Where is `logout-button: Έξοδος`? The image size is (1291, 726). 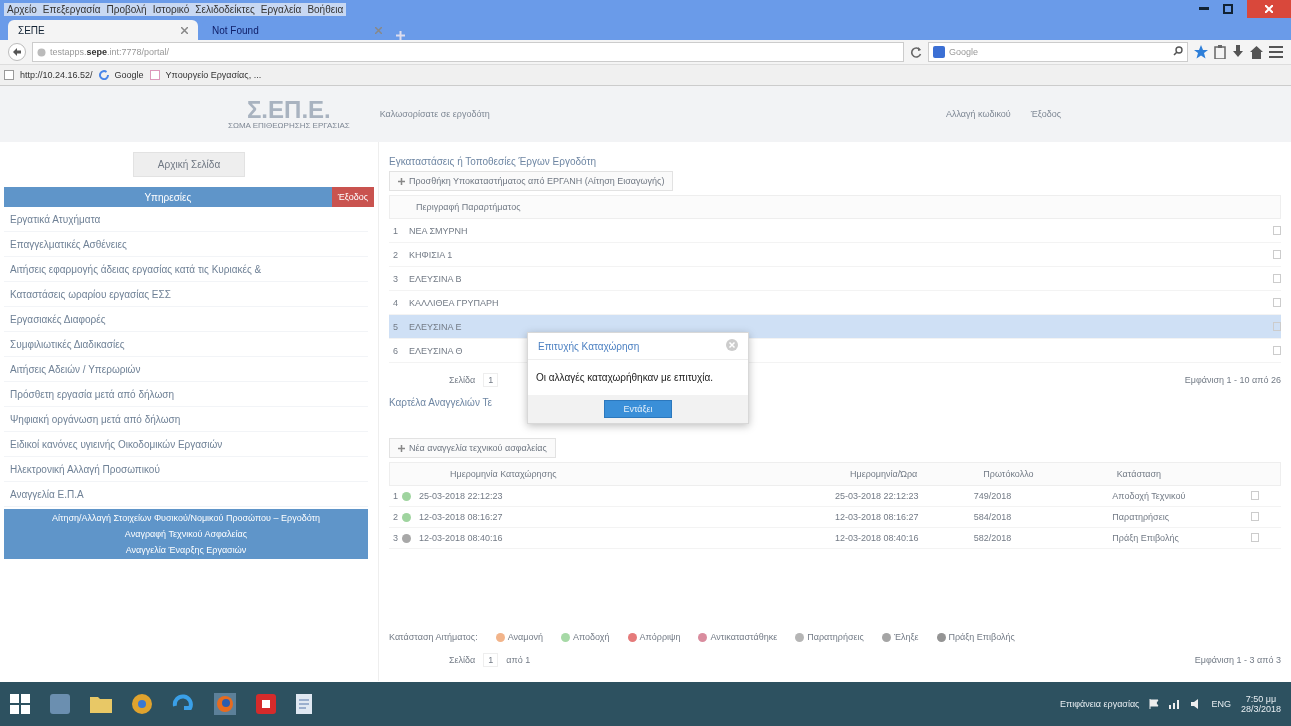
logout-button: Έξοδος is located at coordinates (352, 197).